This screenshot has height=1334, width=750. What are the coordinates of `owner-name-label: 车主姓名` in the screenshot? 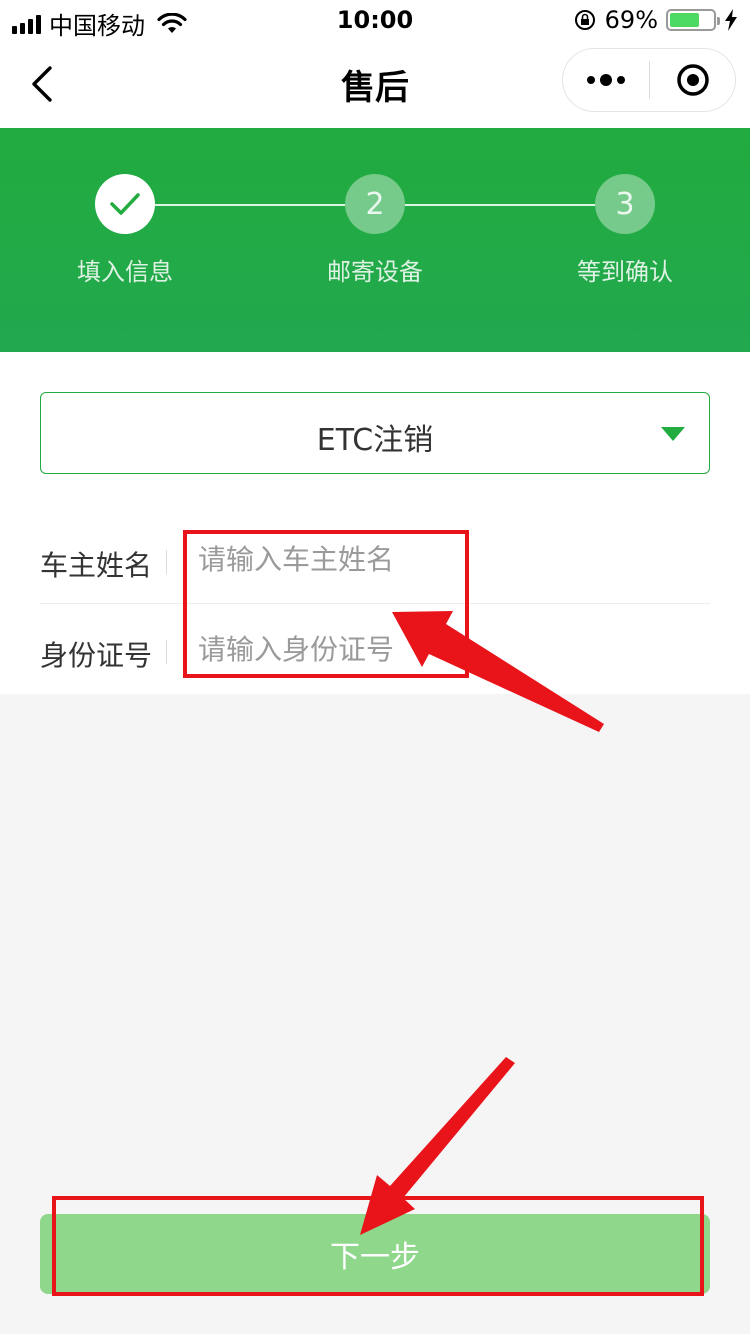 It's located at (96, 565).